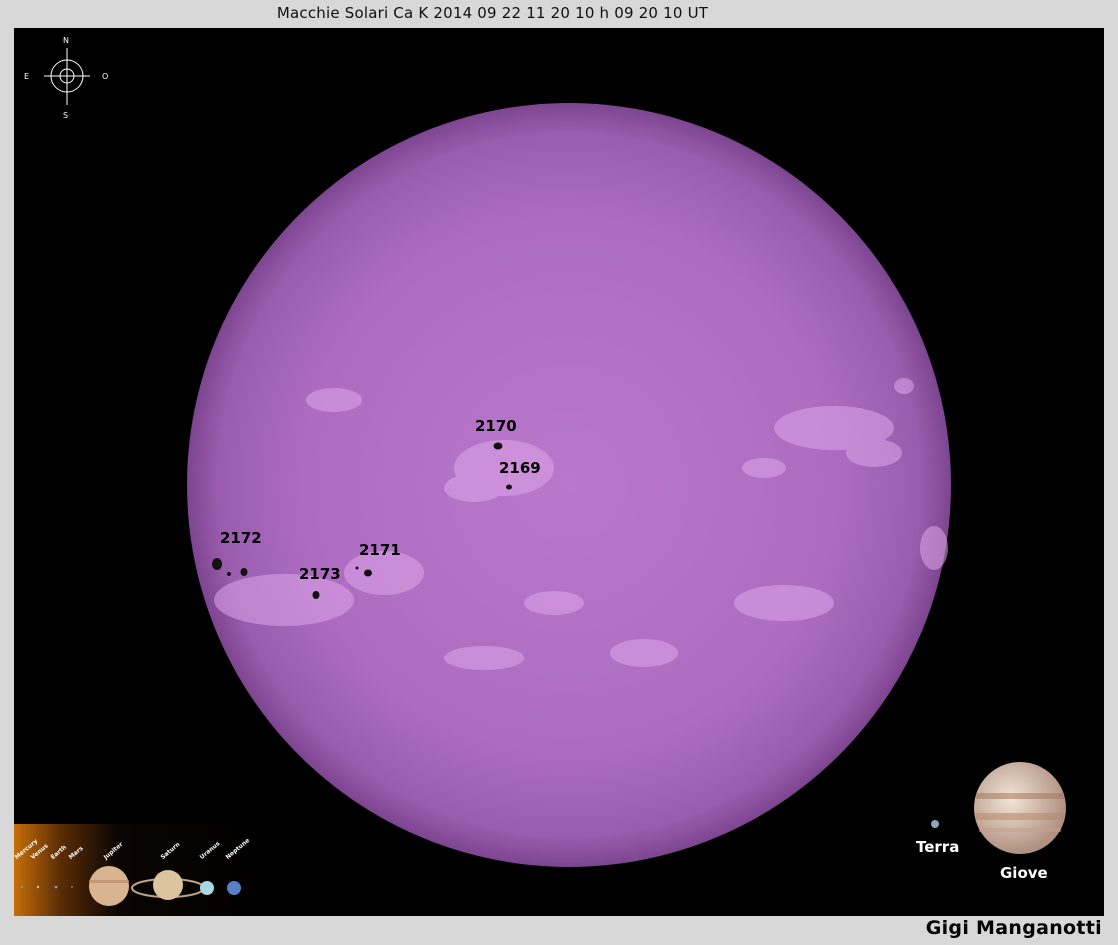  Describe the element at coordinates (105, 76) in the screenshot. I see `compass-west: O` at that location.